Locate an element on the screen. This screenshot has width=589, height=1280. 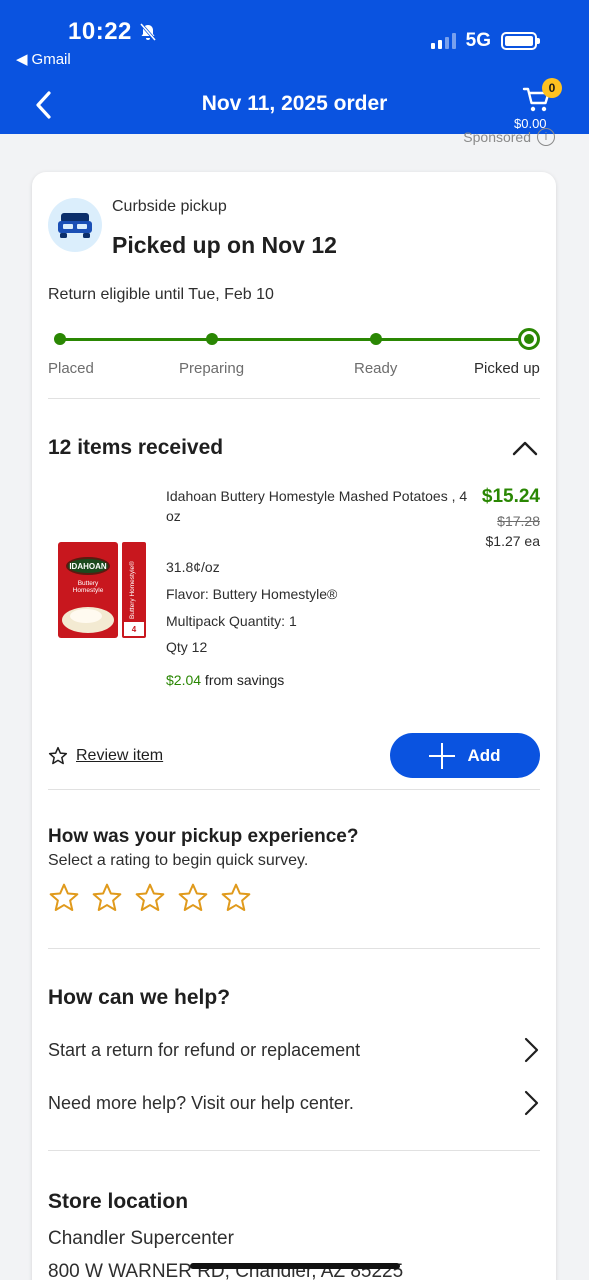
add-button-label: Add is located at coordinates (484, 755).